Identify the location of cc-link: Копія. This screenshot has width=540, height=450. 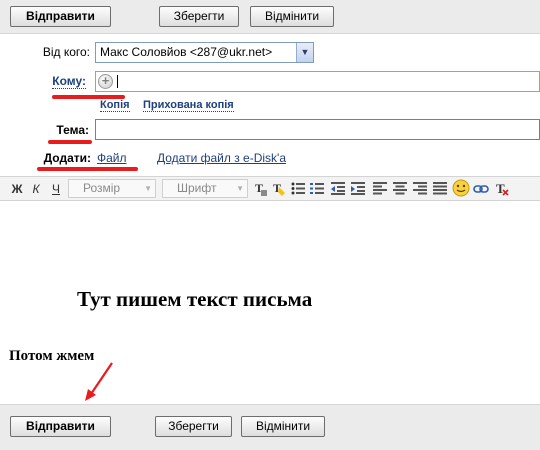
(115, 105).